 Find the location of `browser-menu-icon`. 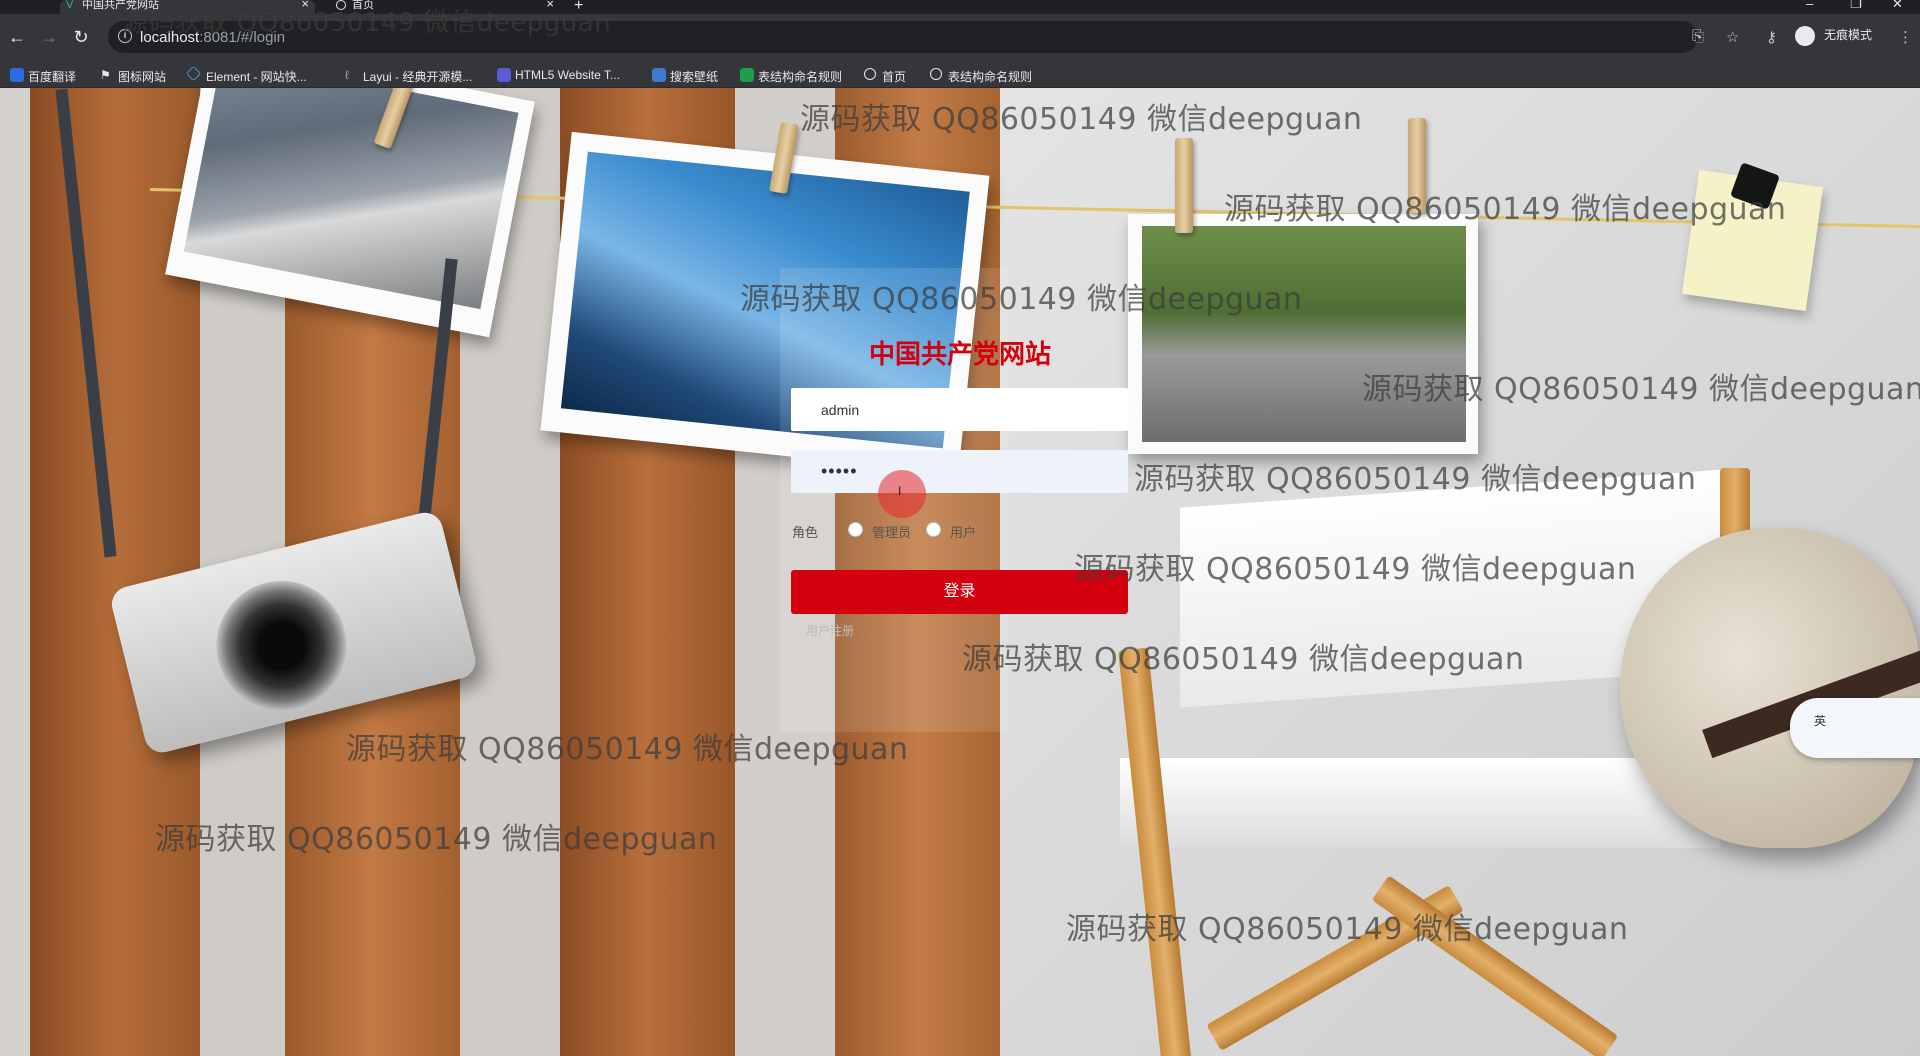

browser-menu-icon is located at coordinates (22, 7).